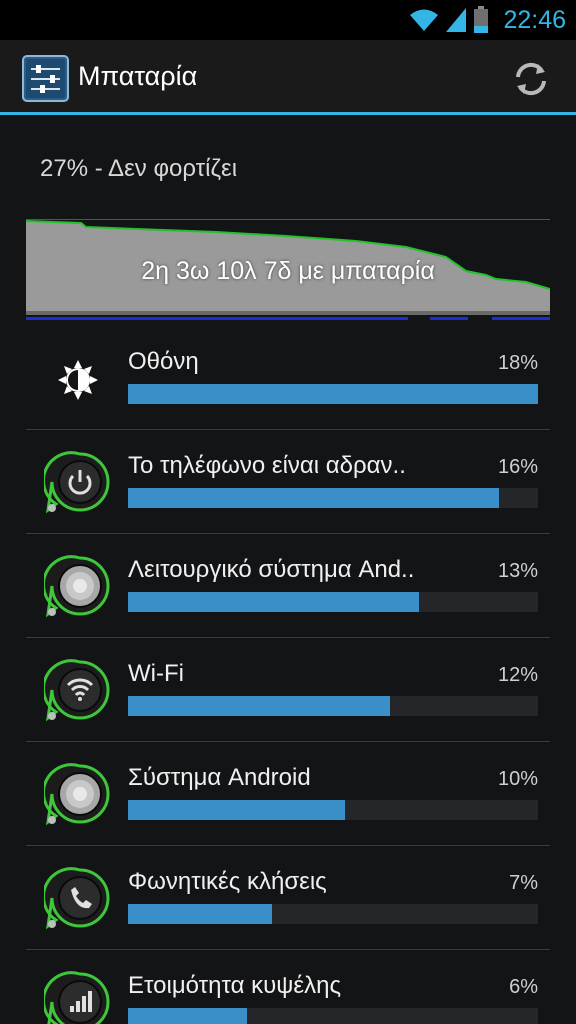 The height and width of the screenshot is (1024, 576). What do you see at coordinates (288, 794) in the screenshot?
I see `usage-item-android-system: Σύστημα Android 10%` at bounding box center [288, 794].